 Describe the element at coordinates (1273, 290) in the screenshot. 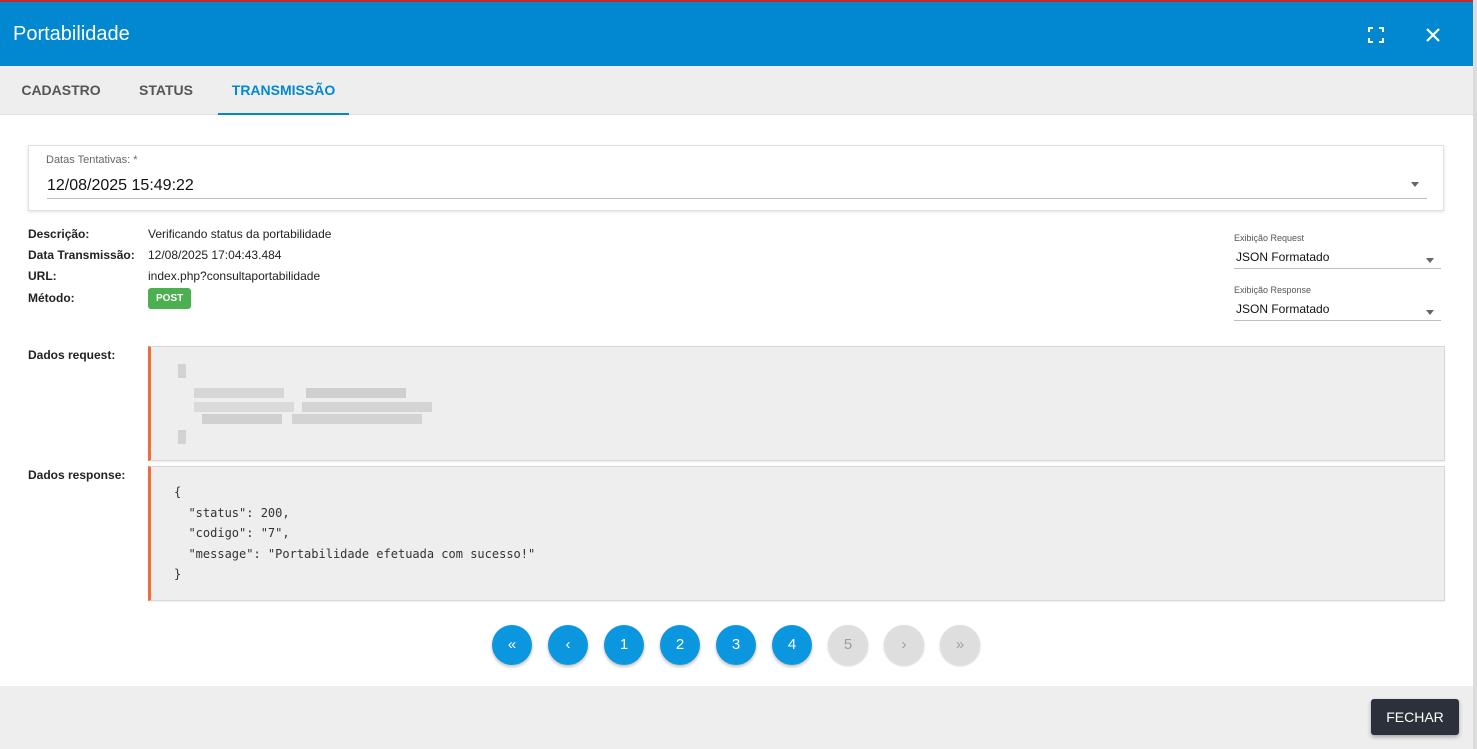

I see `response-display-label: Exibição Response` at that location.